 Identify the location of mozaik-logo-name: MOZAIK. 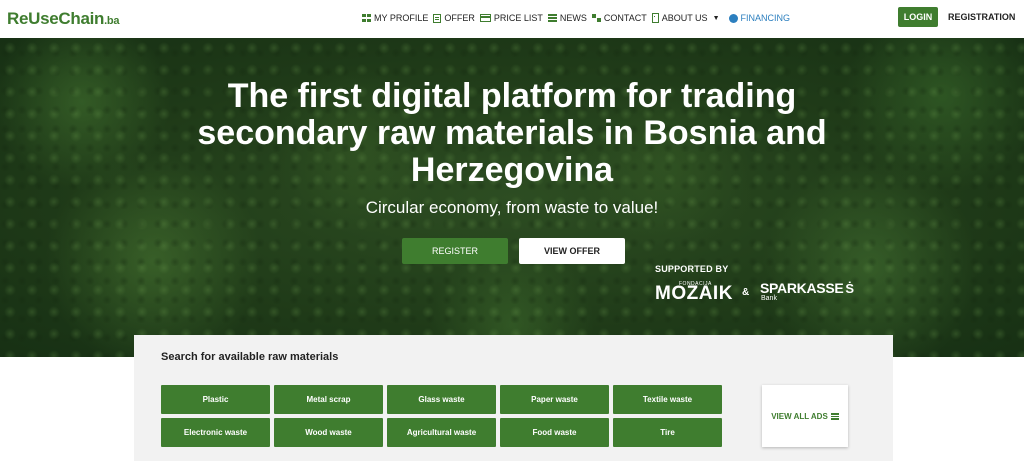
(694, 293).